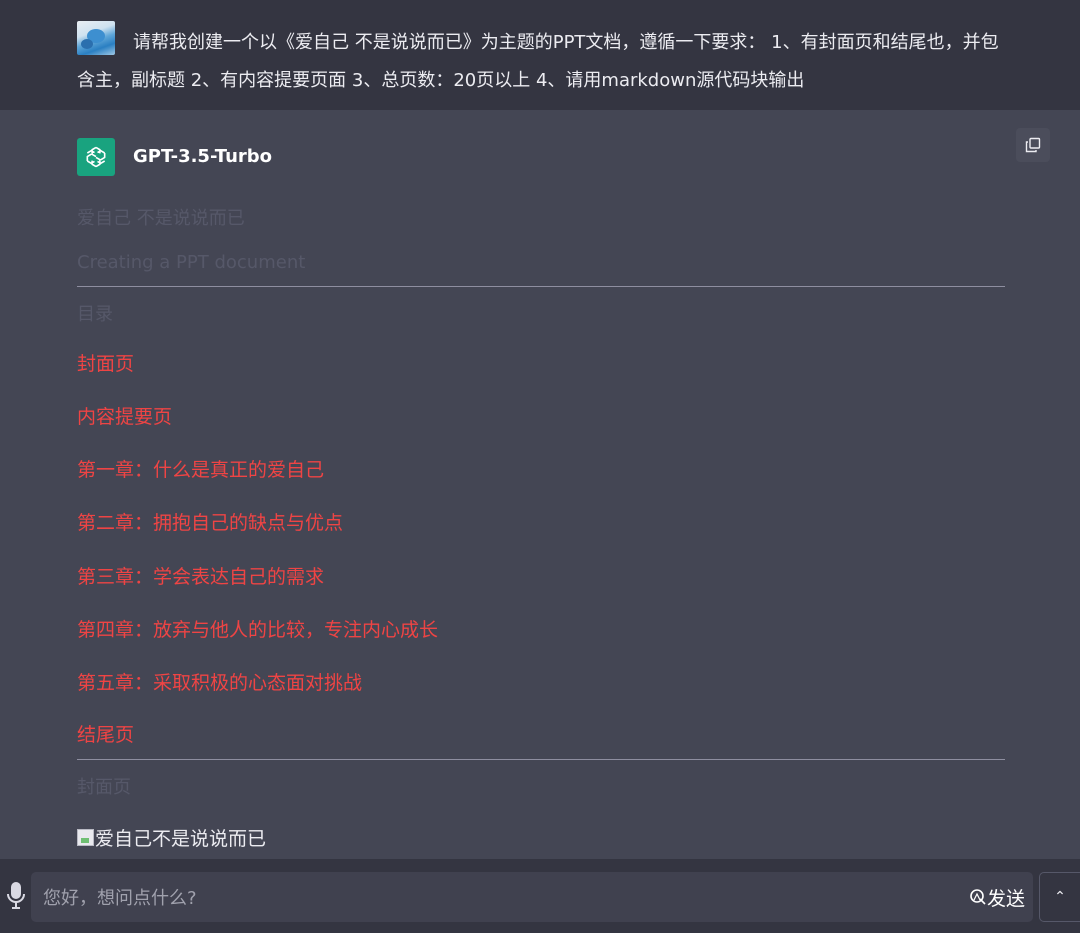  I want to click on toc-link-ending: 结尾页, so click(105, 733).